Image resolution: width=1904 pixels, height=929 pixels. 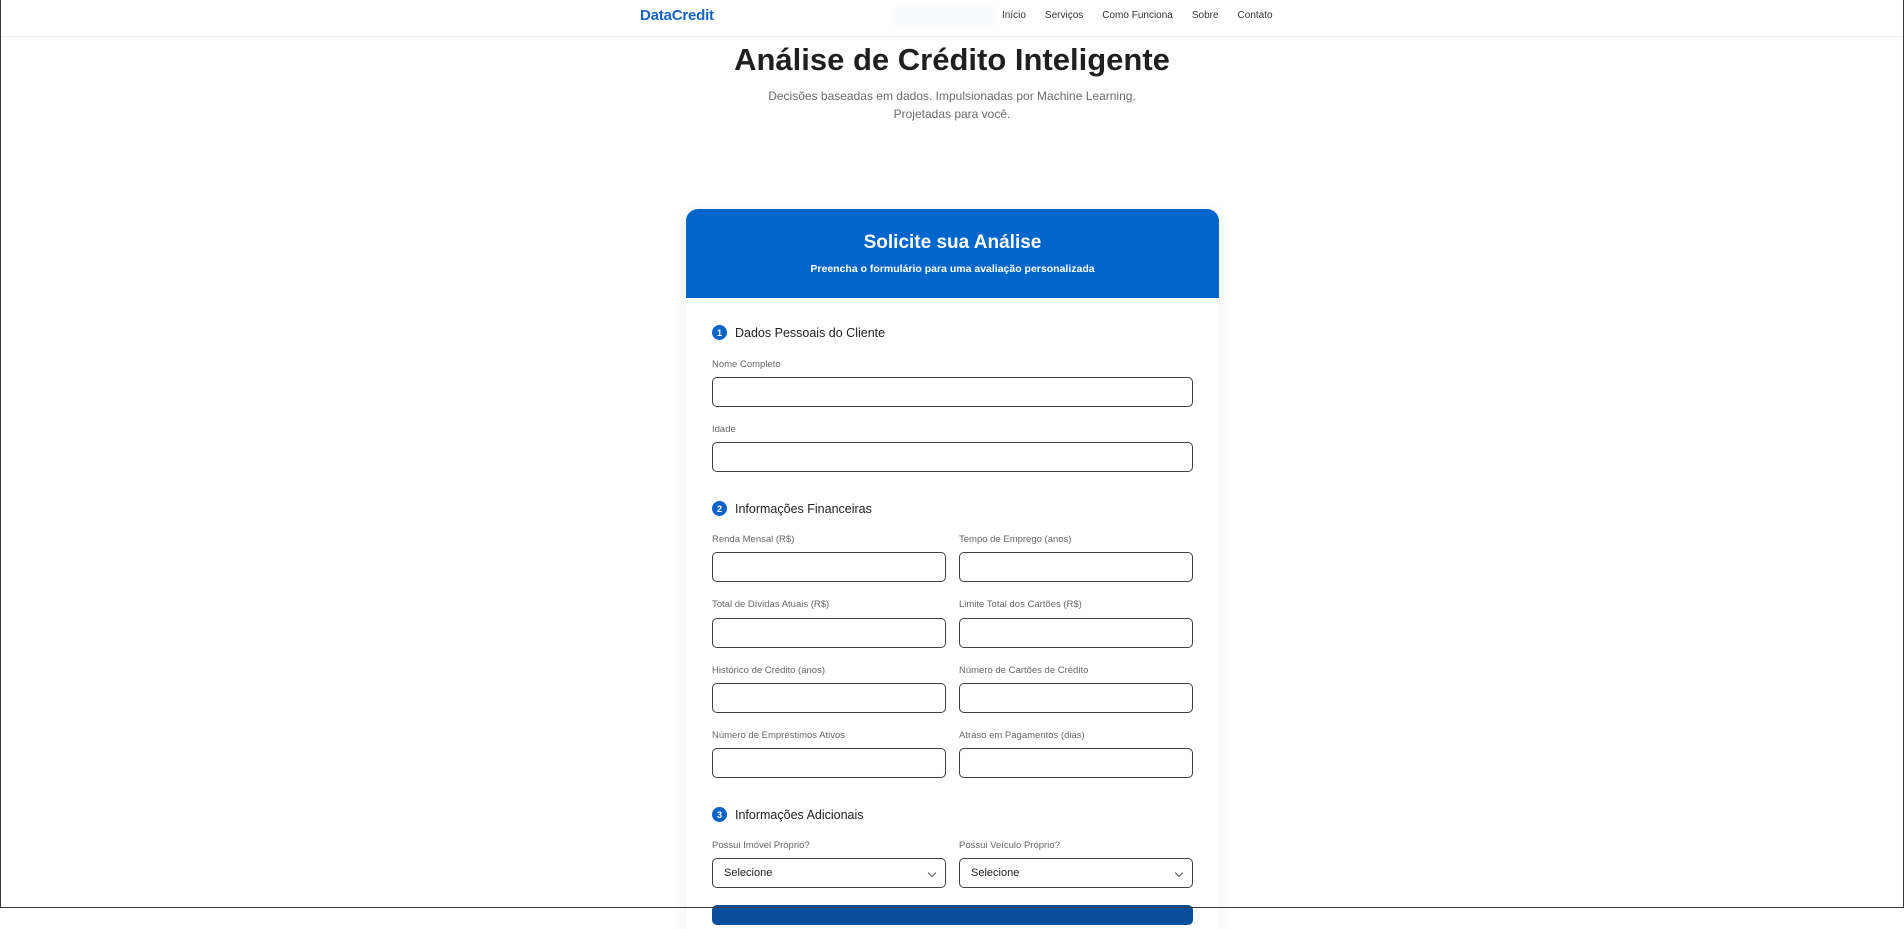 I want to click on select-veiculo-value: Selecione, so click(x=995, y=873).